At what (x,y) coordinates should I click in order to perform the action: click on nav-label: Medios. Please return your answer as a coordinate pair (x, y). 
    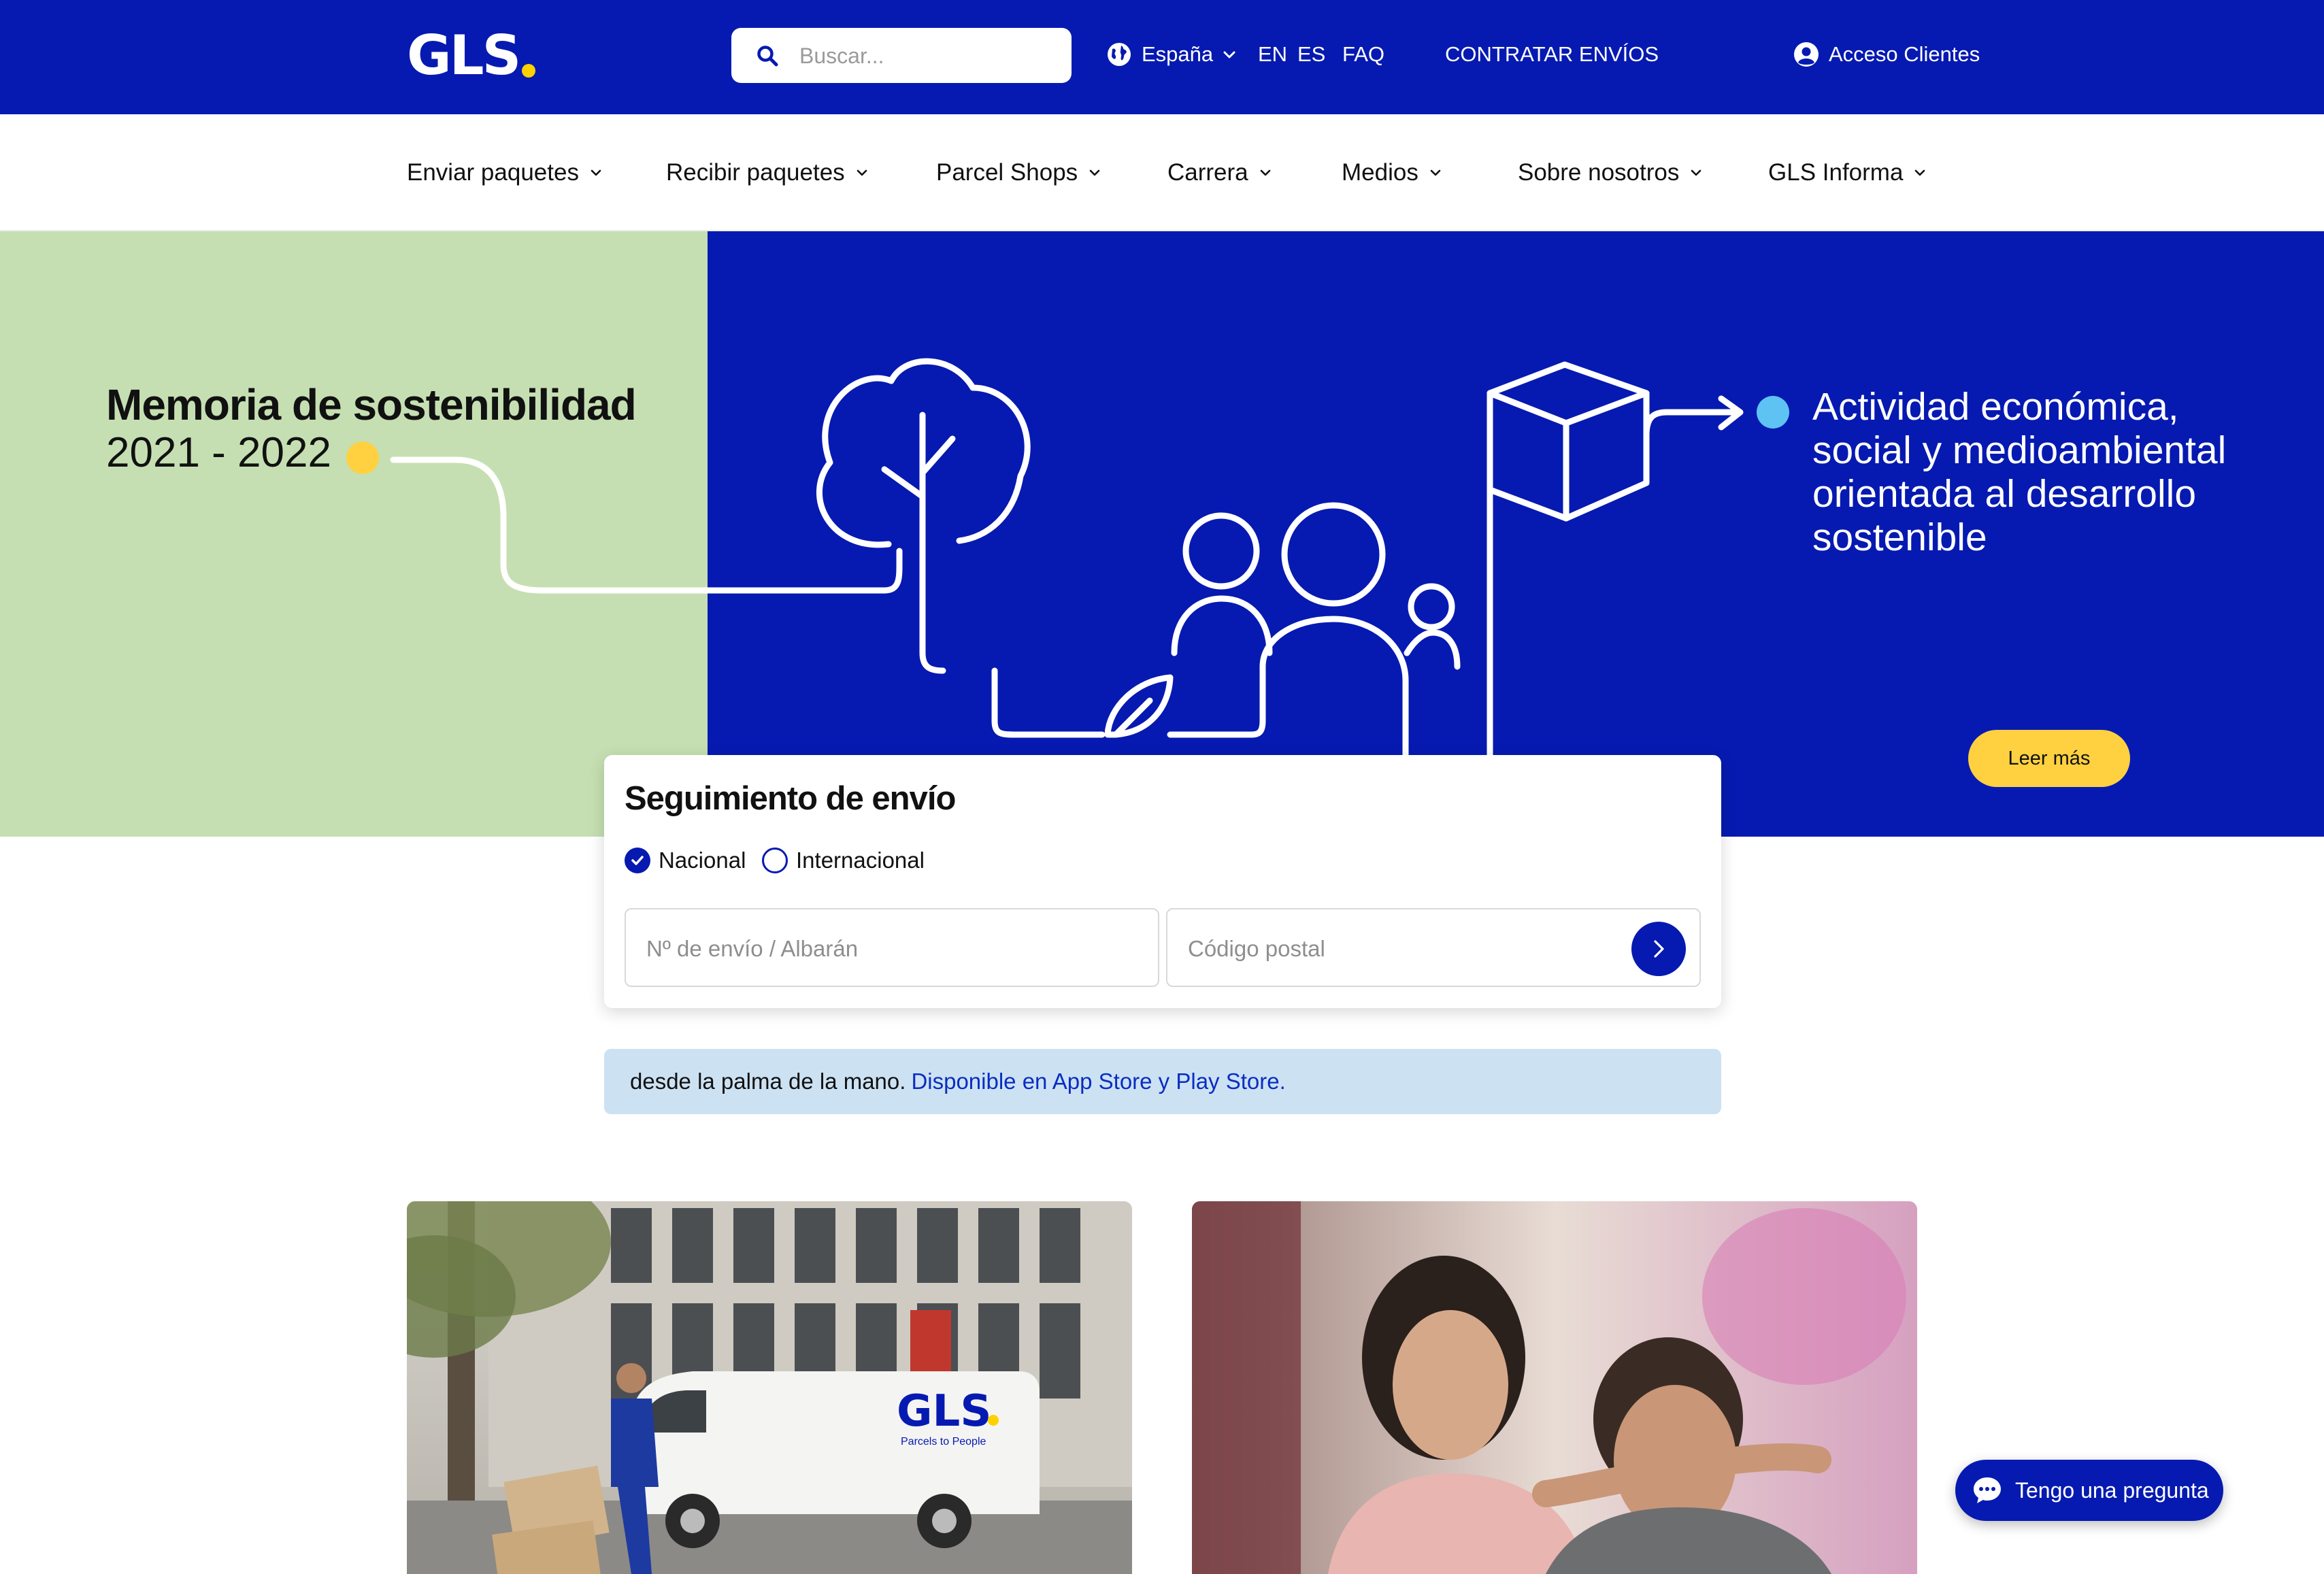
    Looking at the image, I should click on (1380, 172).